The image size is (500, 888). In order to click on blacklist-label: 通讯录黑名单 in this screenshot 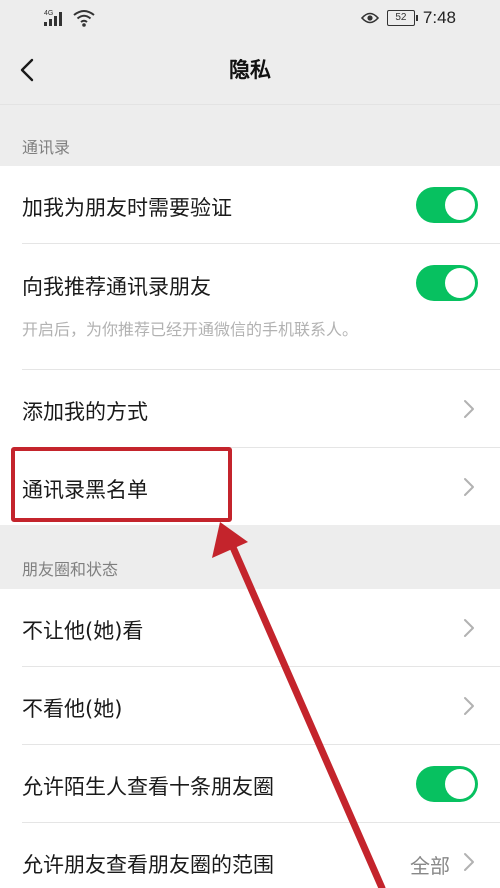, I will do `click(85, 490)`.